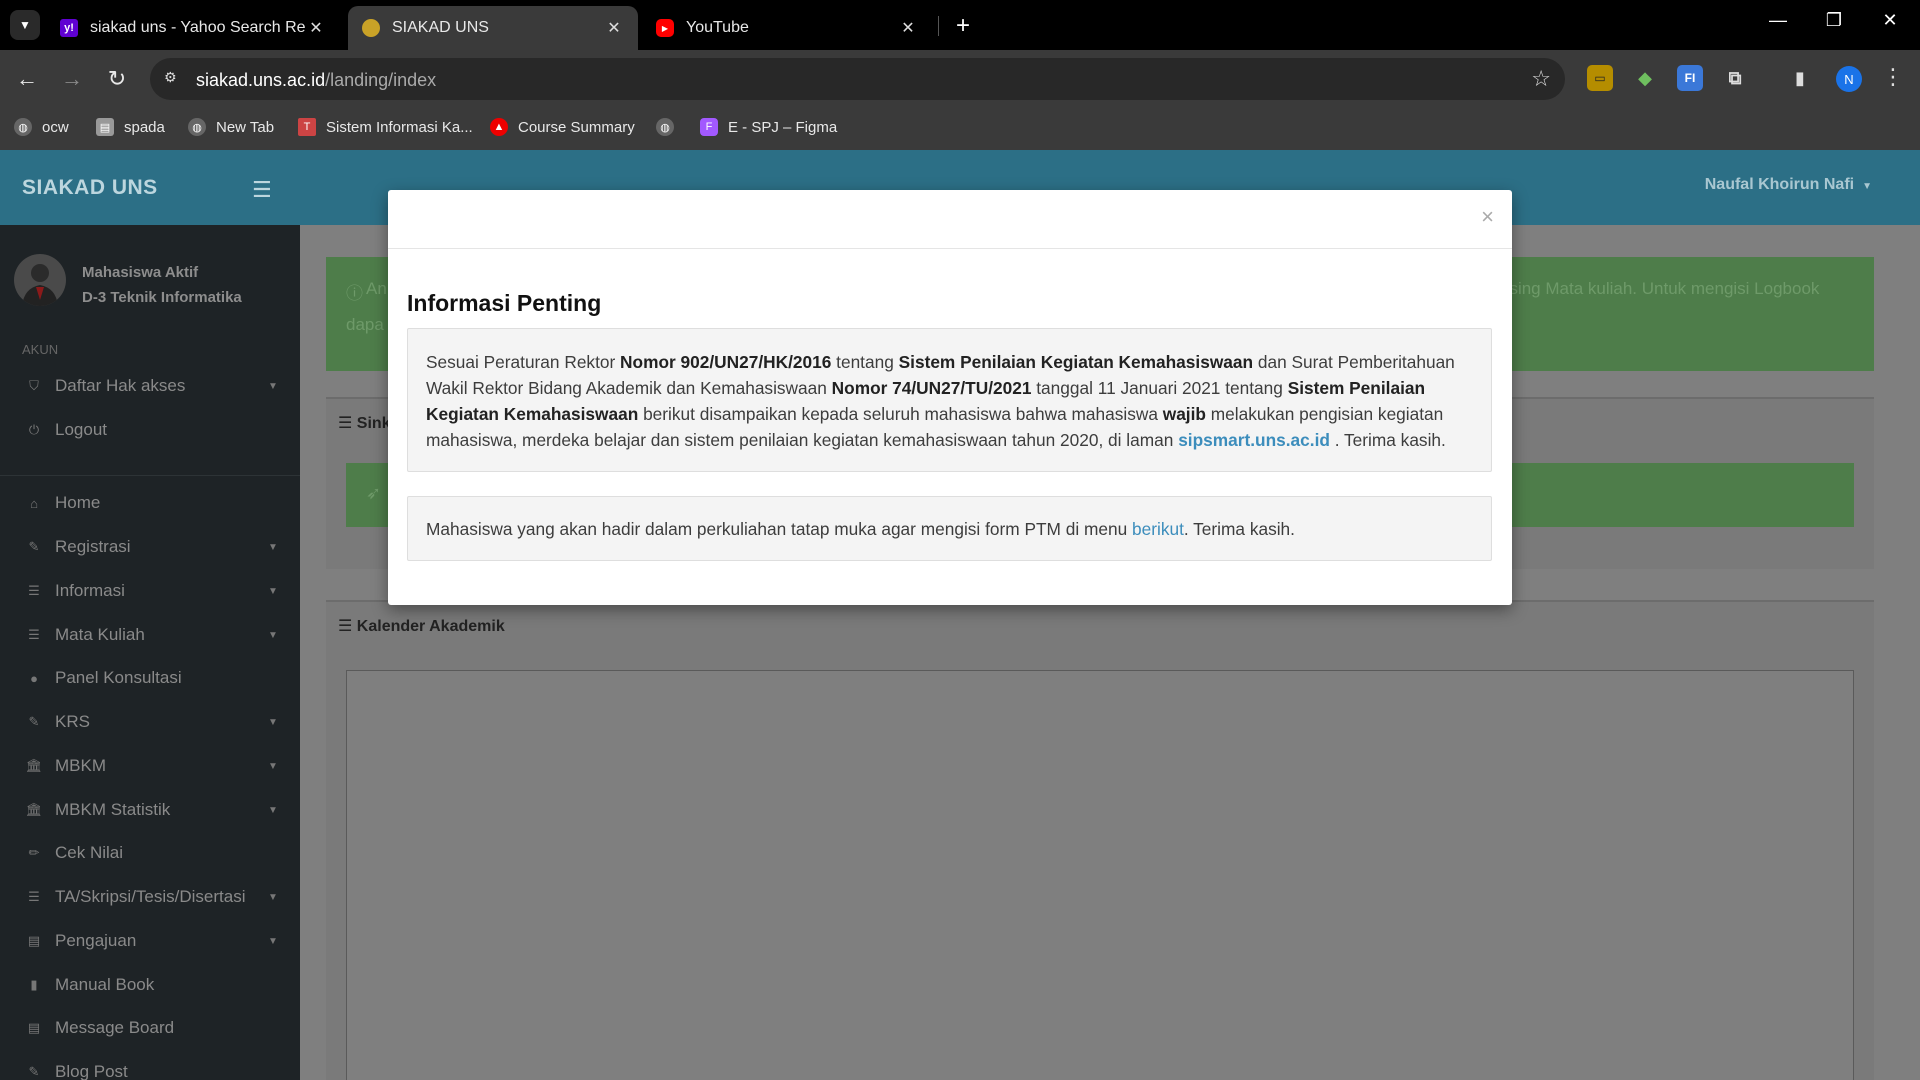  Describe the element at coordinates (72, 79) in the screenshot. I see `forward-button: →` at that location.